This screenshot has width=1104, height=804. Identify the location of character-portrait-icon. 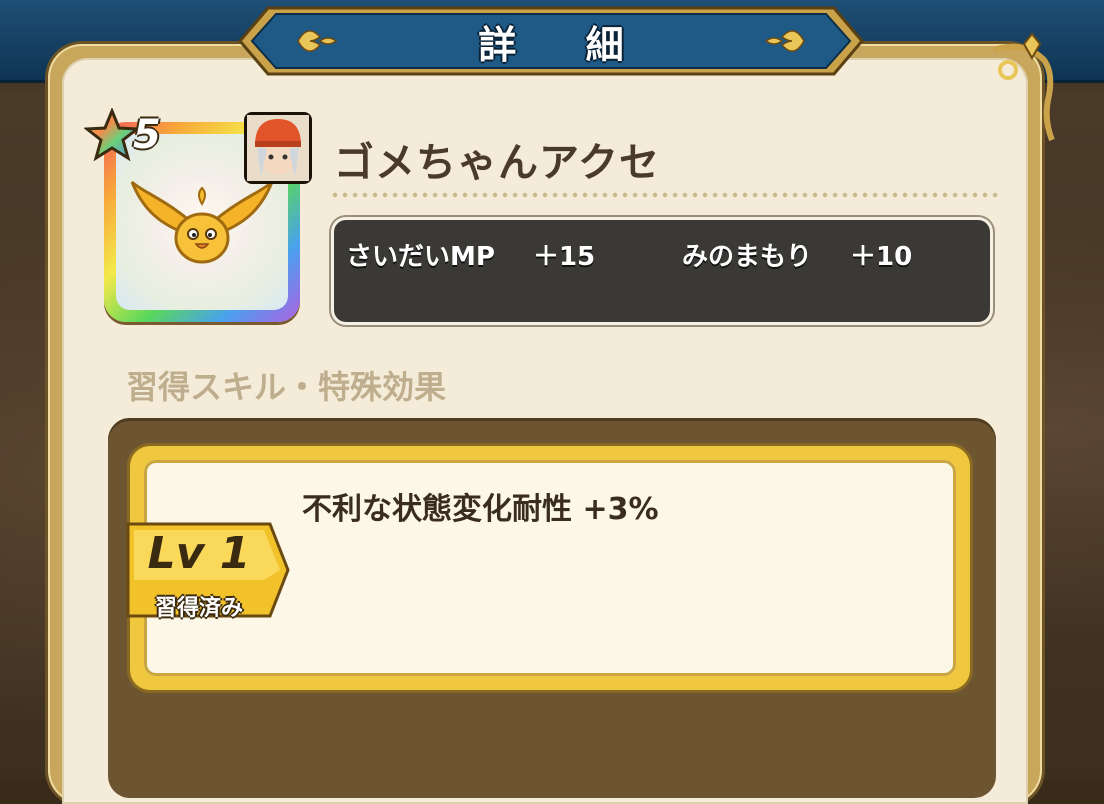
(278, 148).